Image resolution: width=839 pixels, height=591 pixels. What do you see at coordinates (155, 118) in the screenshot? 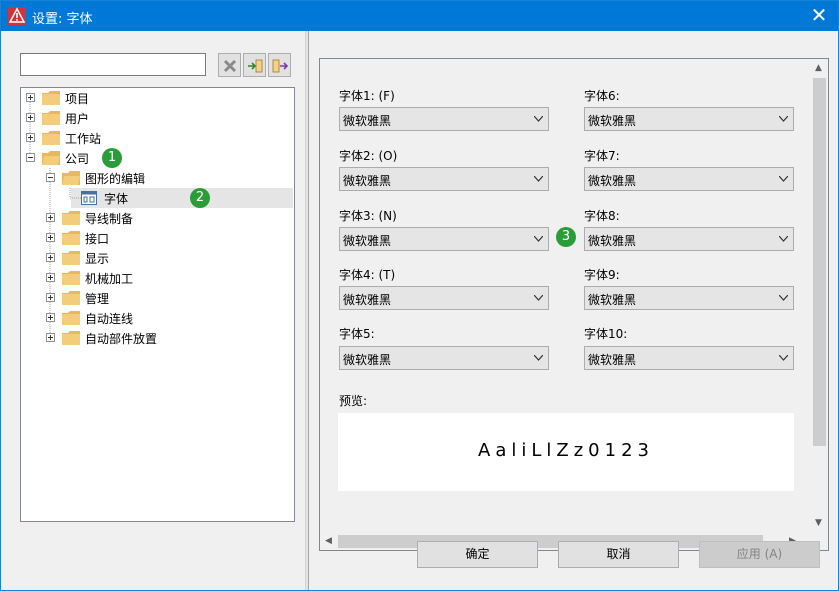
I see `tree-node-user: 用户` at bounding box center [155, 118].